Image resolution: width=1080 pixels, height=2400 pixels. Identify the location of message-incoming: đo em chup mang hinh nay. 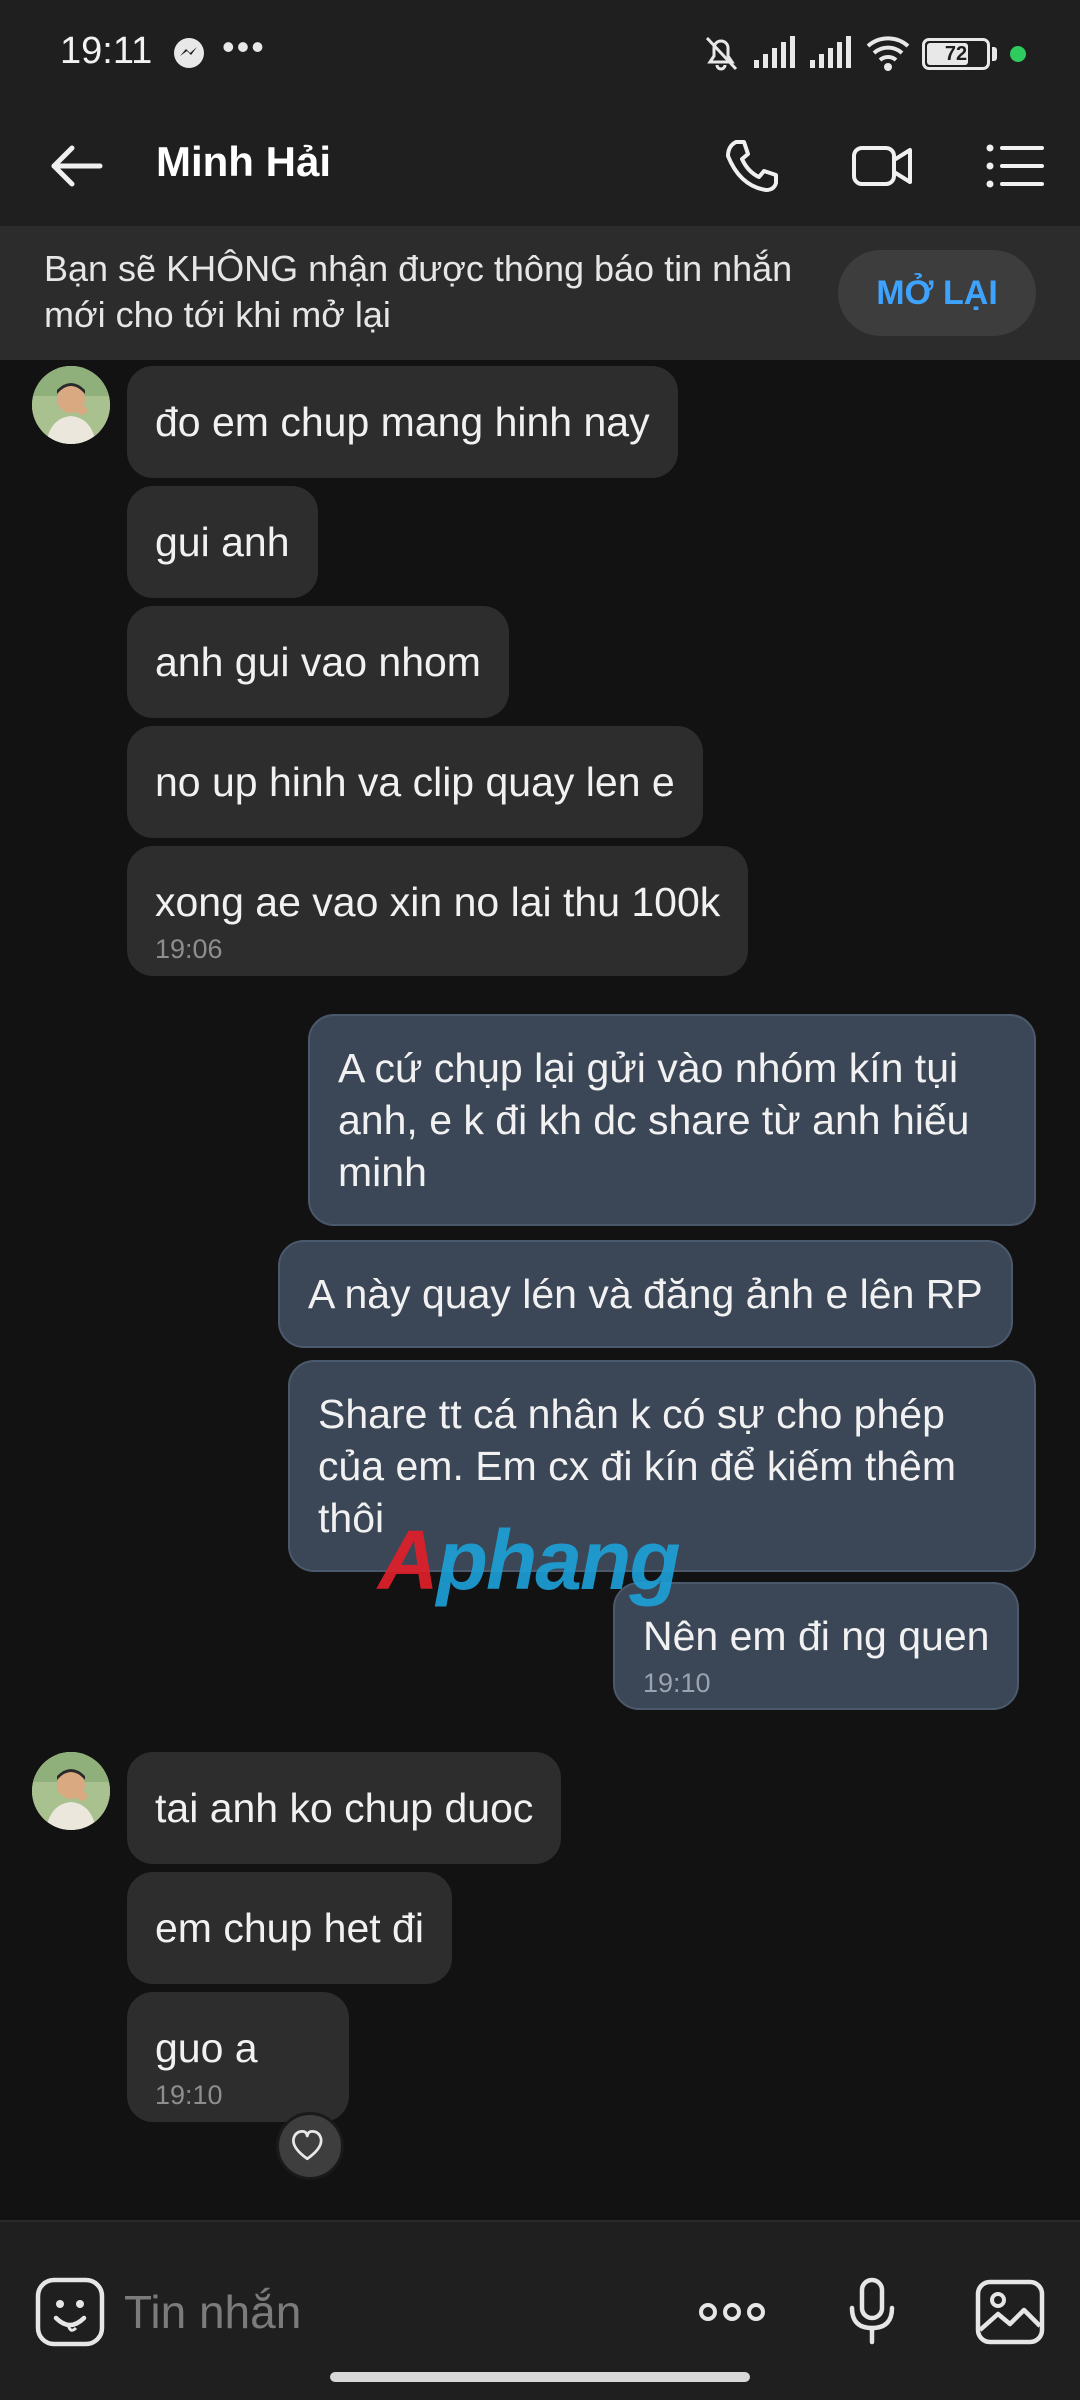
(402, 422).